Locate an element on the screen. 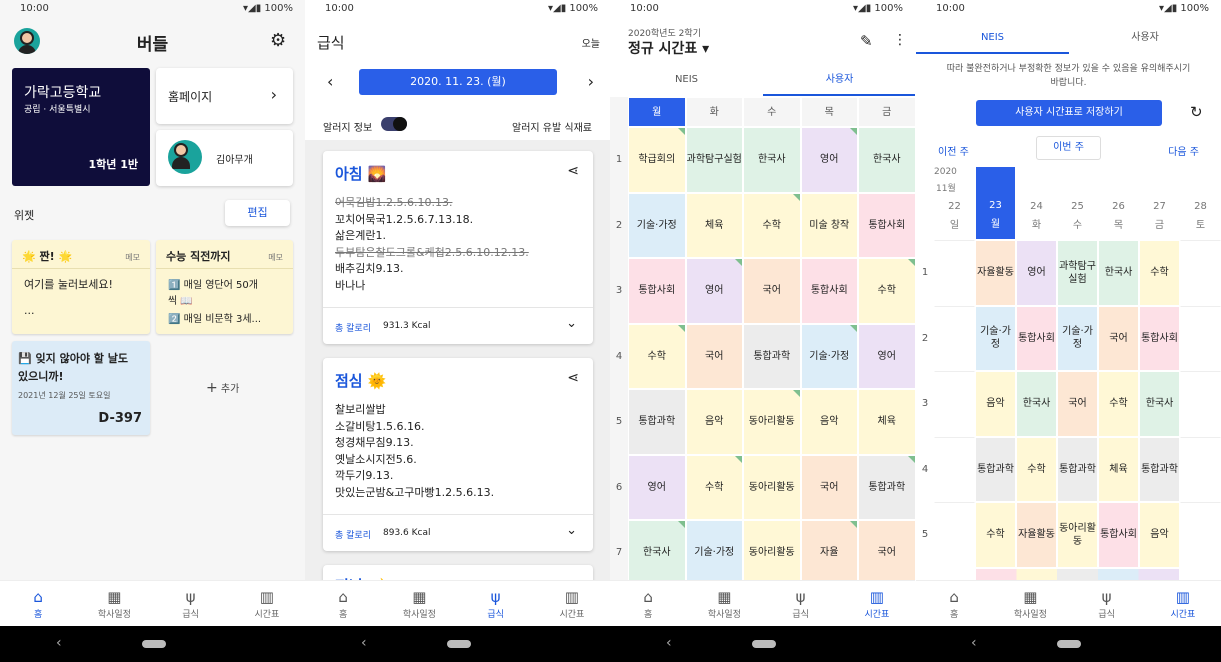 The width and height of the screenshot is (1221, 662). homepage-button: 홈페이지 › is located at coordinates (224, 96).